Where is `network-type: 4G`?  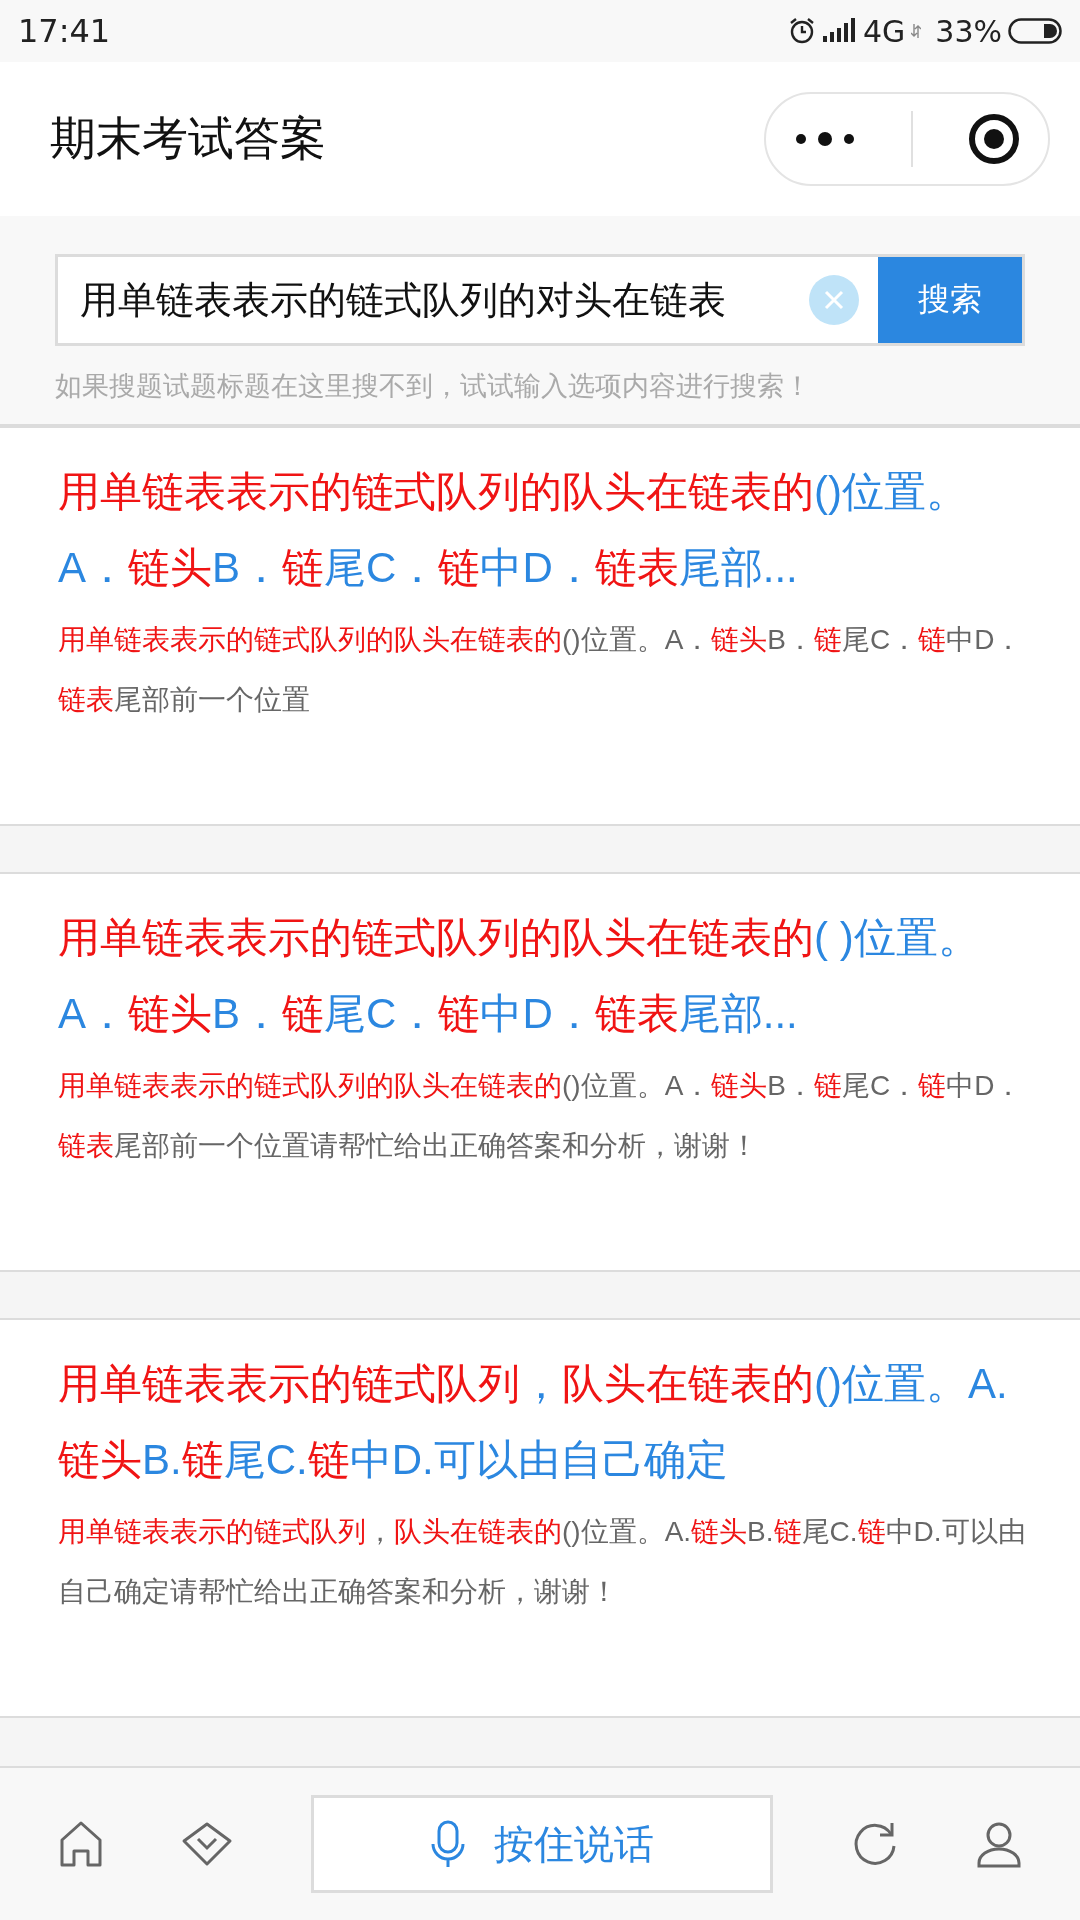 network-type: 4G is located at coordinates (884, 31).